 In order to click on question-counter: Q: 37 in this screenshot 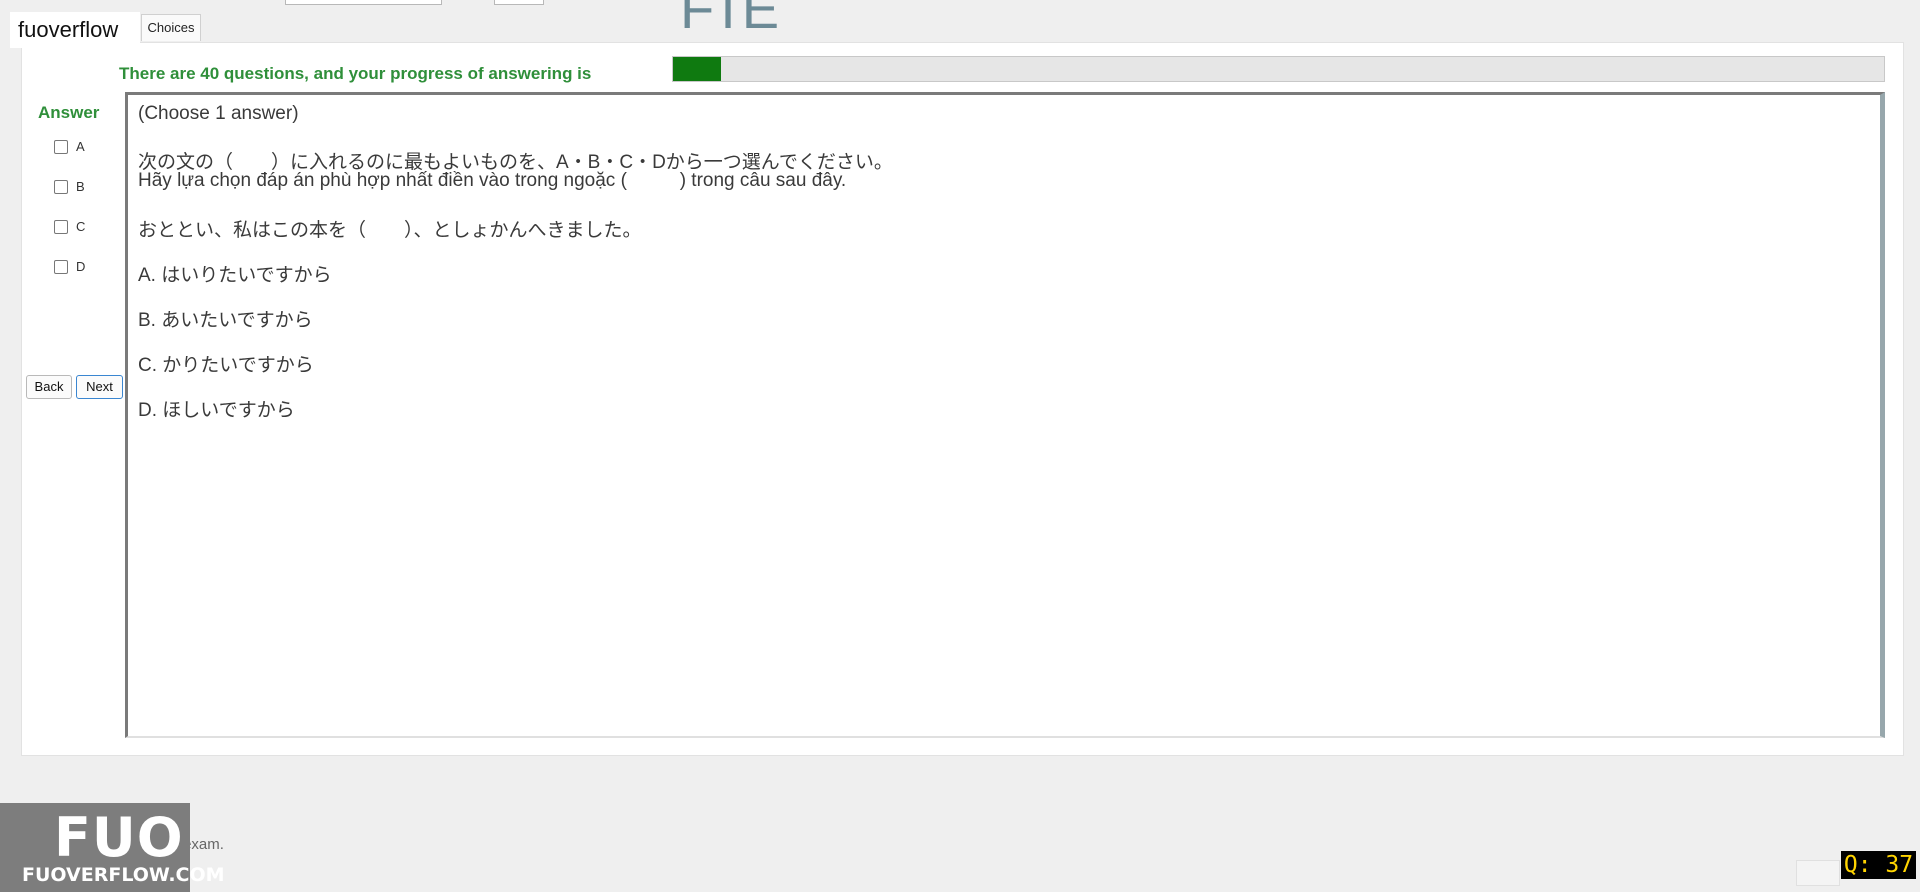, I will do `click(1878, 865)`.